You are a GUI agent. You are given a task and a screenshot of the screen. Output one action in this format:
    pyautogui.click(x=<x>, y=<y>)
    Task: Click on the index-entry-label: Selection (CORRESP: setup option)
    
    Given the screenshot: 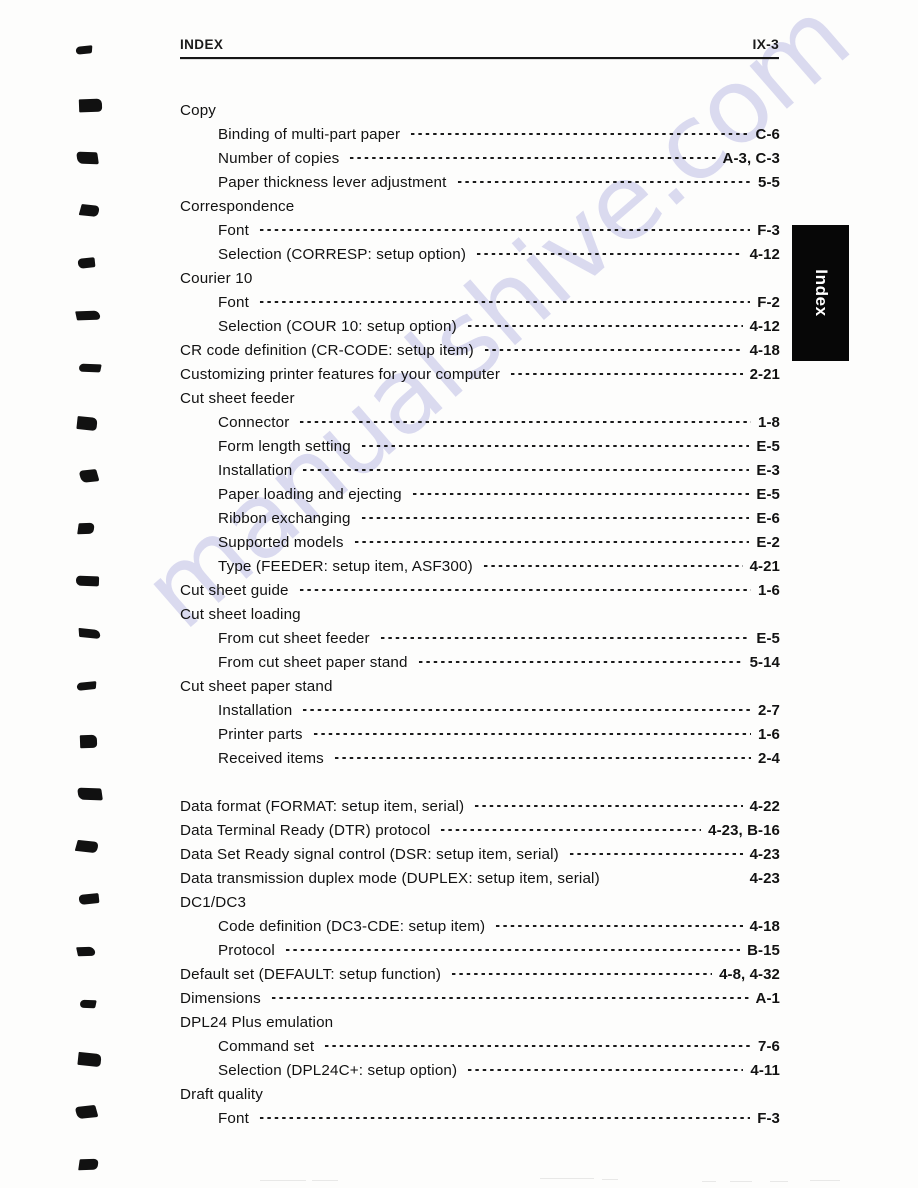 What is the action you would take?
    pyautogui.click(x=342, y=255)
    